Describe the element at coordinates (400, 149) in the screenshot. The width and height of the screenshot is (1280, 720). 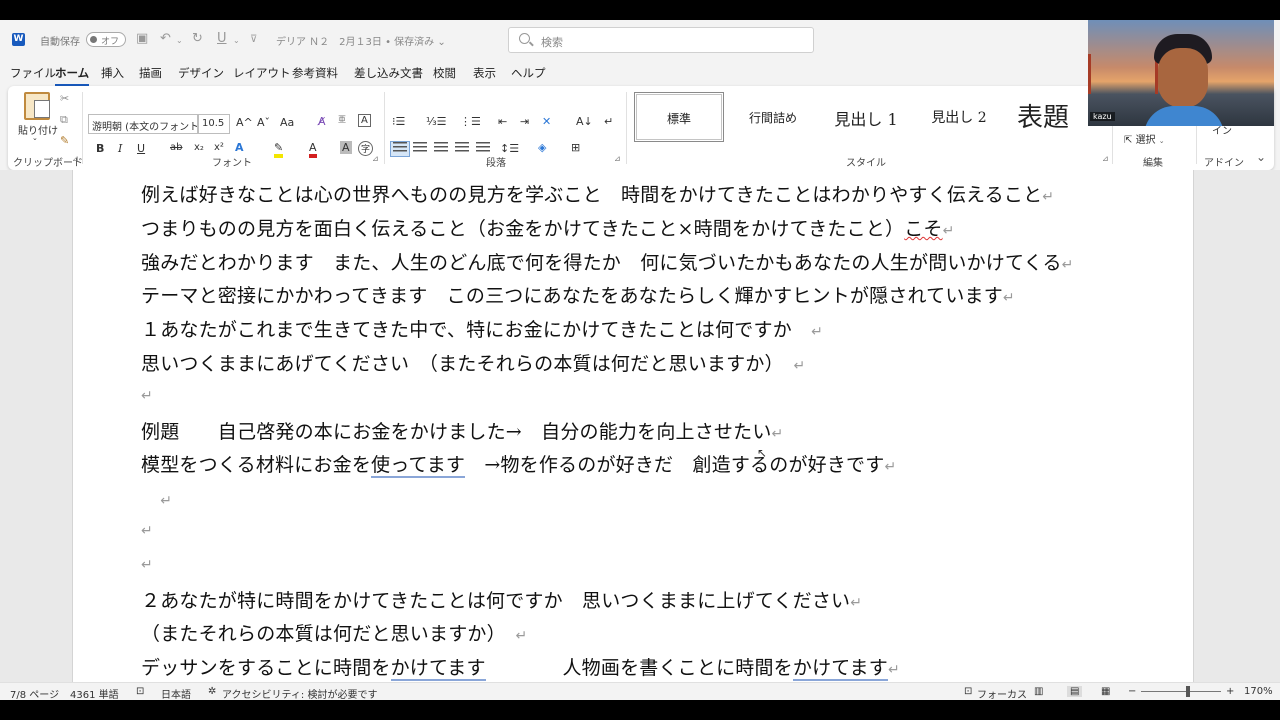
I see `align-left-button` at that location.